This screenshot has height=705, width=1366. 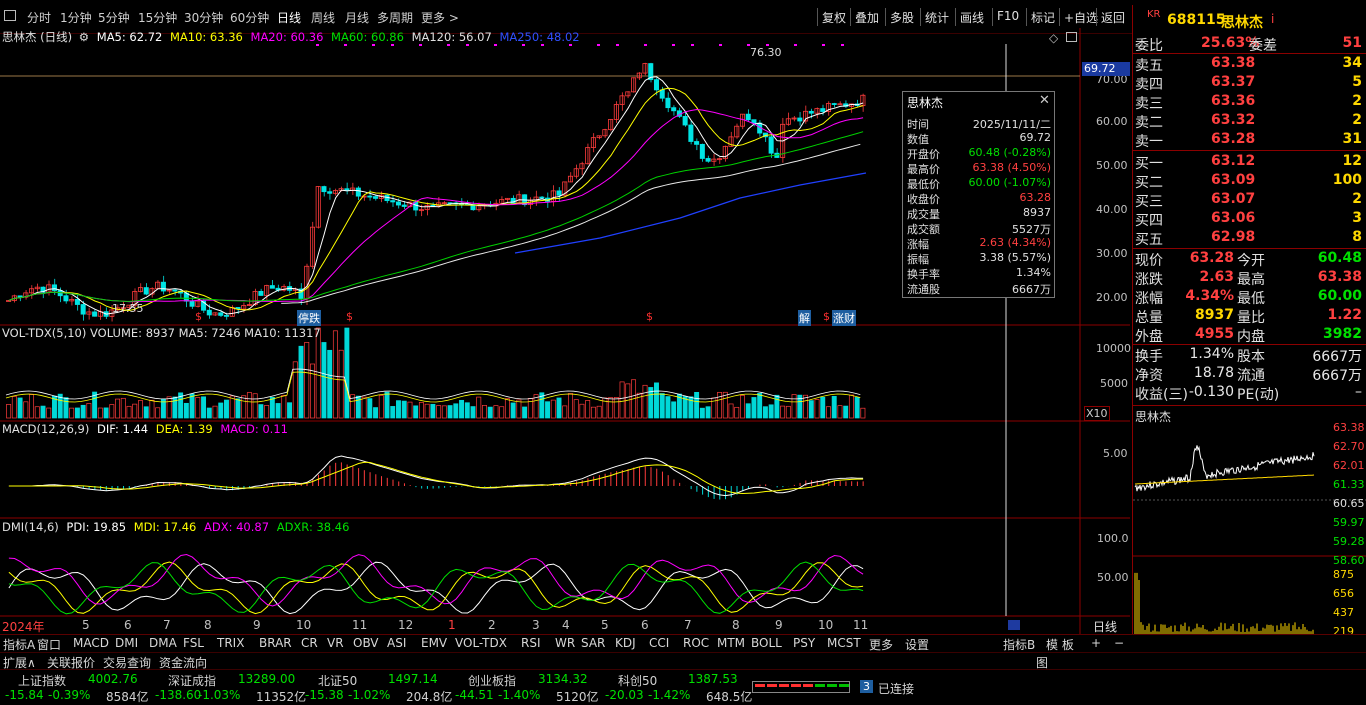 What do you see at coordinates (637, 680) in the screenshot?
I see `index-name: 科创50` at bounding box center [637, 680].